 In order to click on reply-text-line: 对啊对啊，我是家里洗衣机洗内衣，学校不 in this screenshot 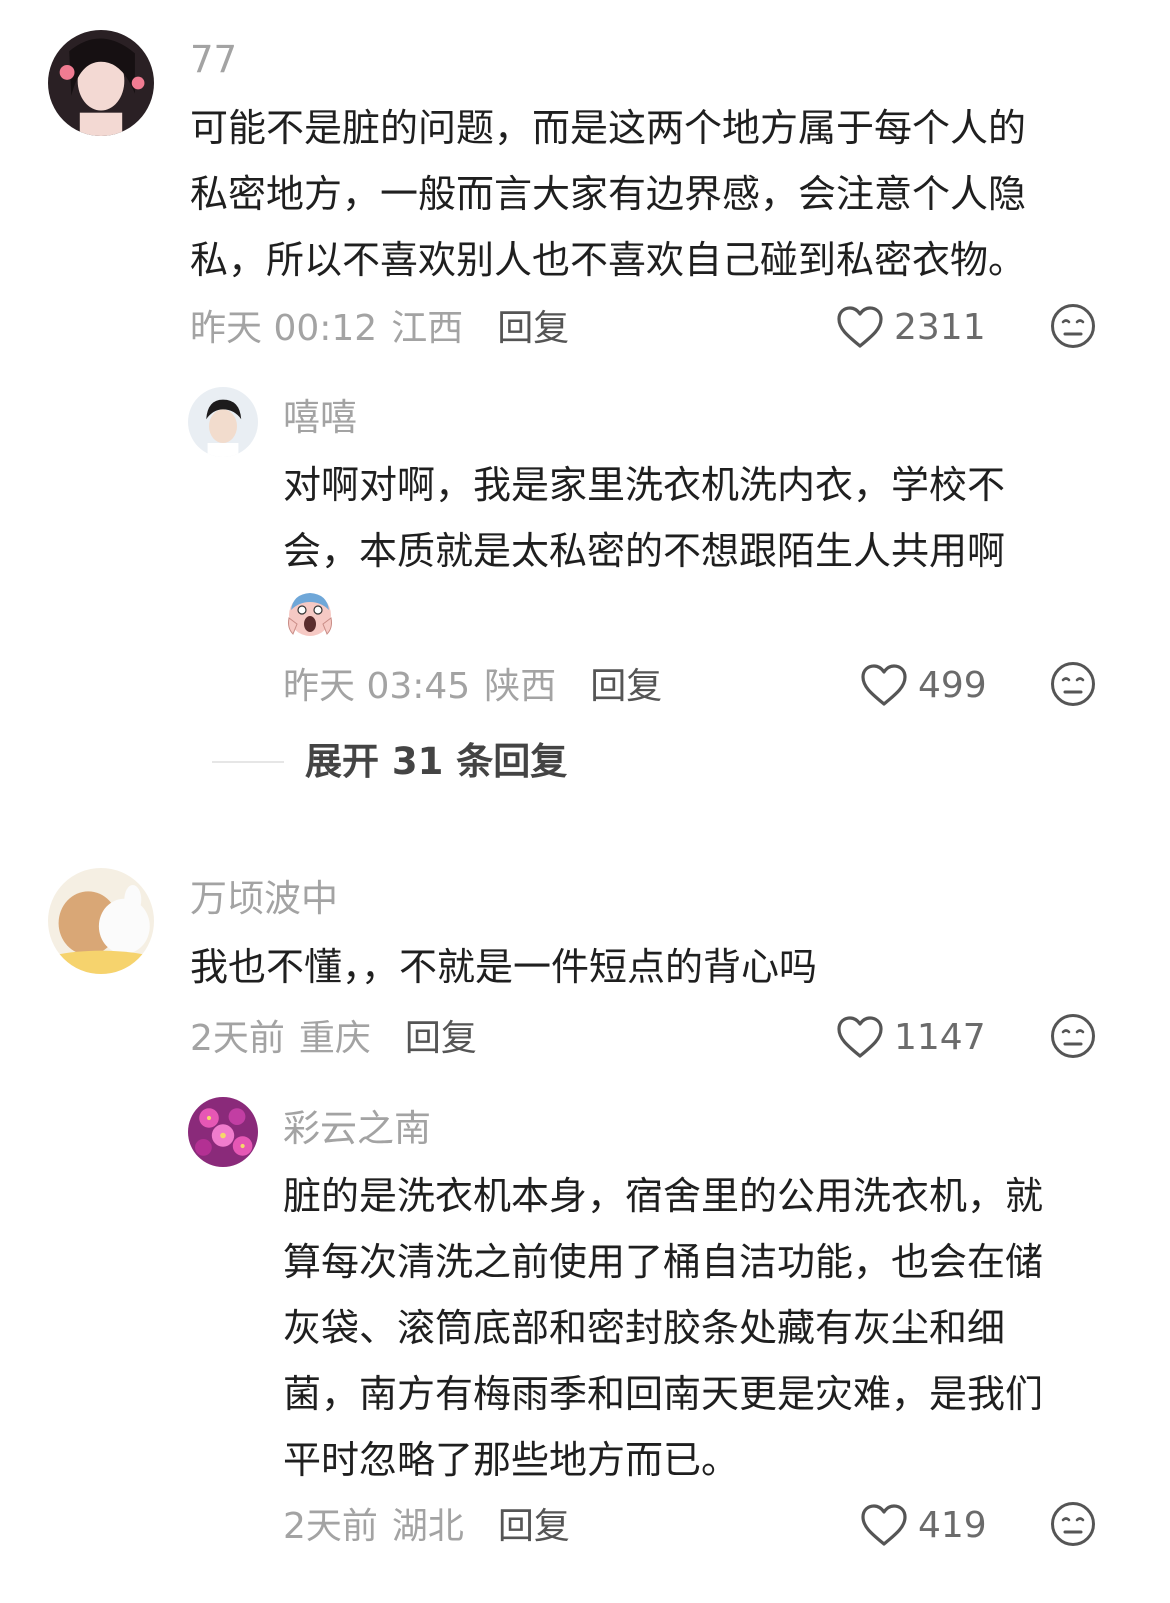, I will do `click(644, 485)`.